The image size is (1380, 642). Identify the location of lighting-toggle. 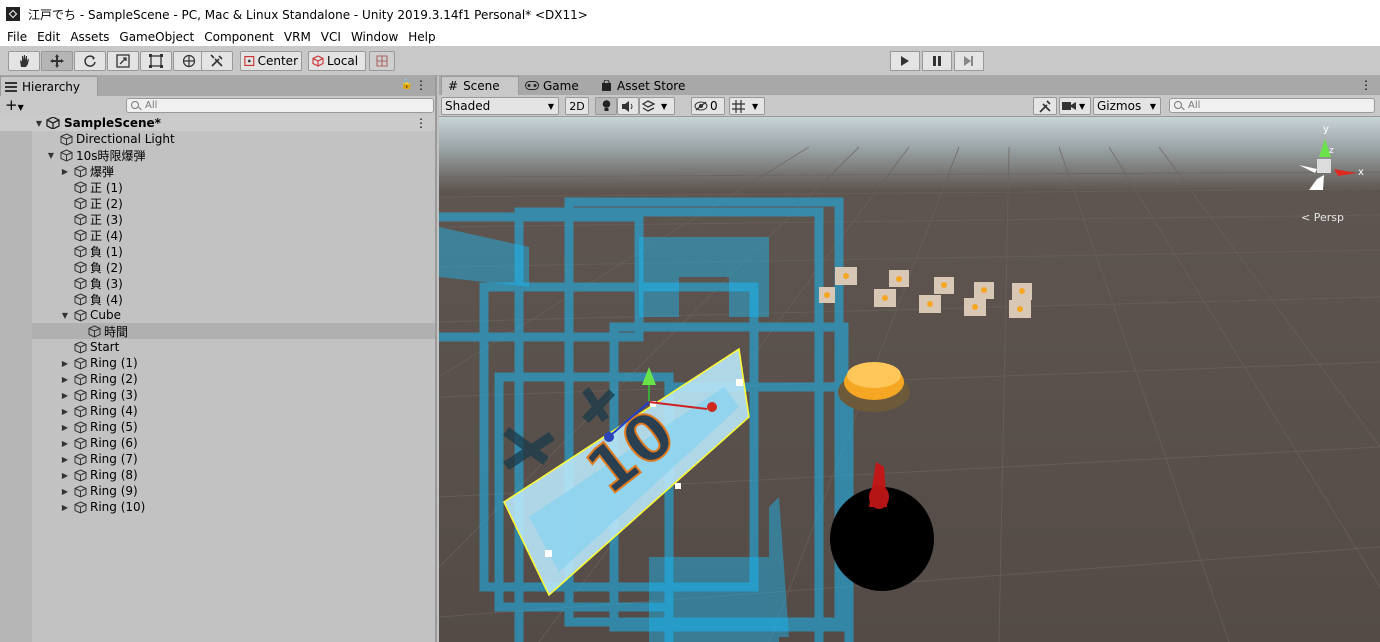
(606, 106).